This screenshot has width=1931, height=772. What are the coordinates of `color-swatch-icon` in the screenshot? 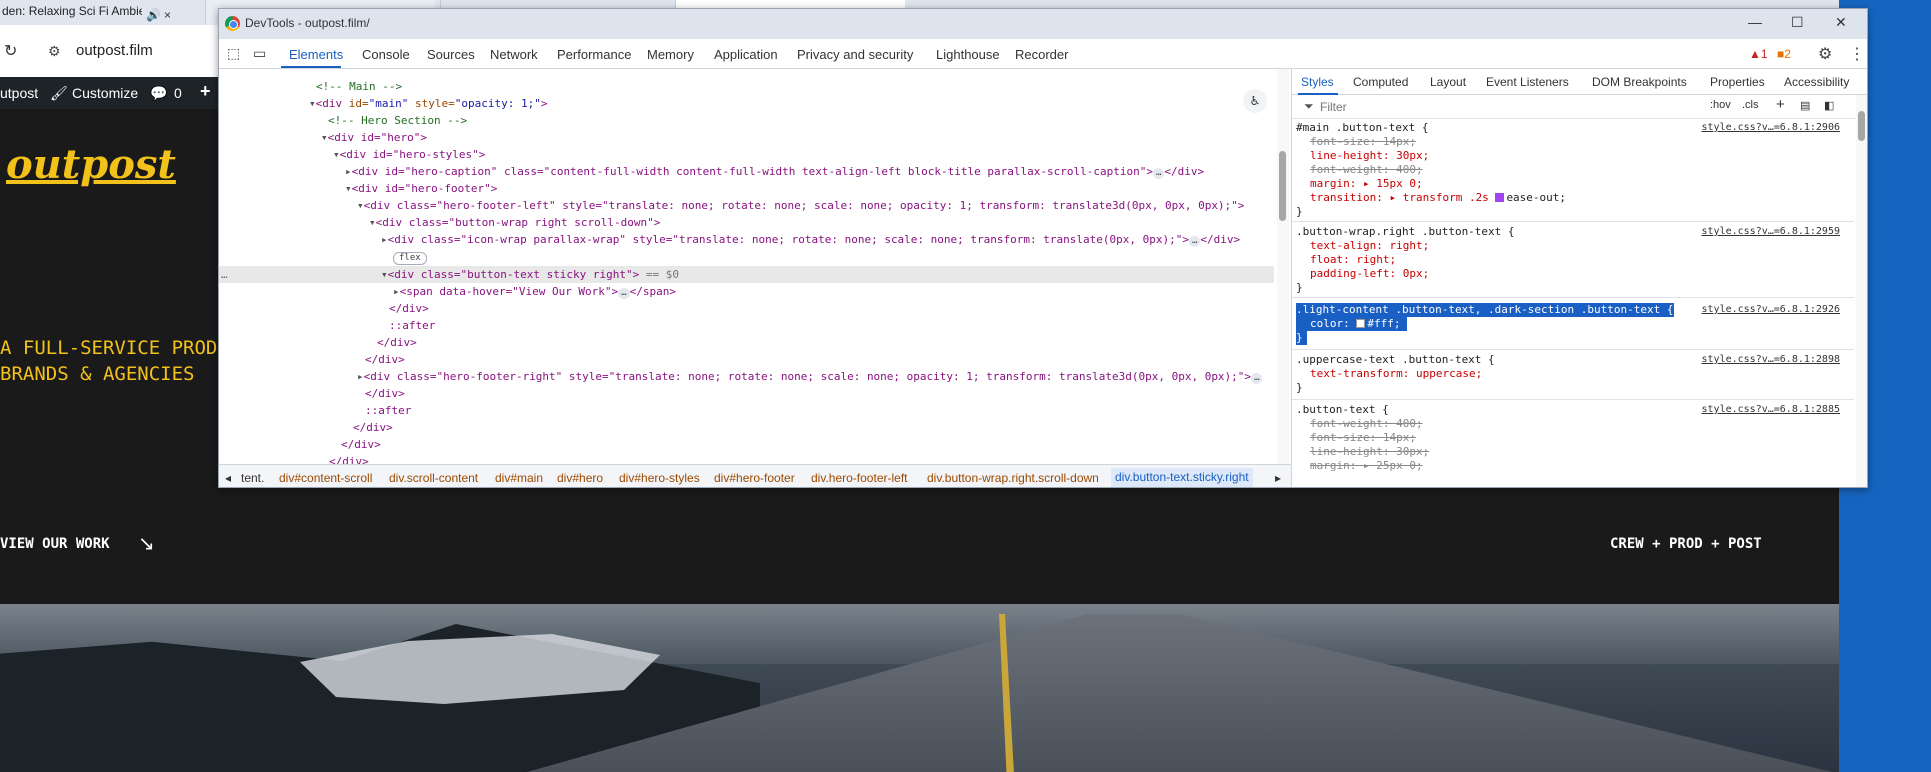 It's located at (1361, 323).